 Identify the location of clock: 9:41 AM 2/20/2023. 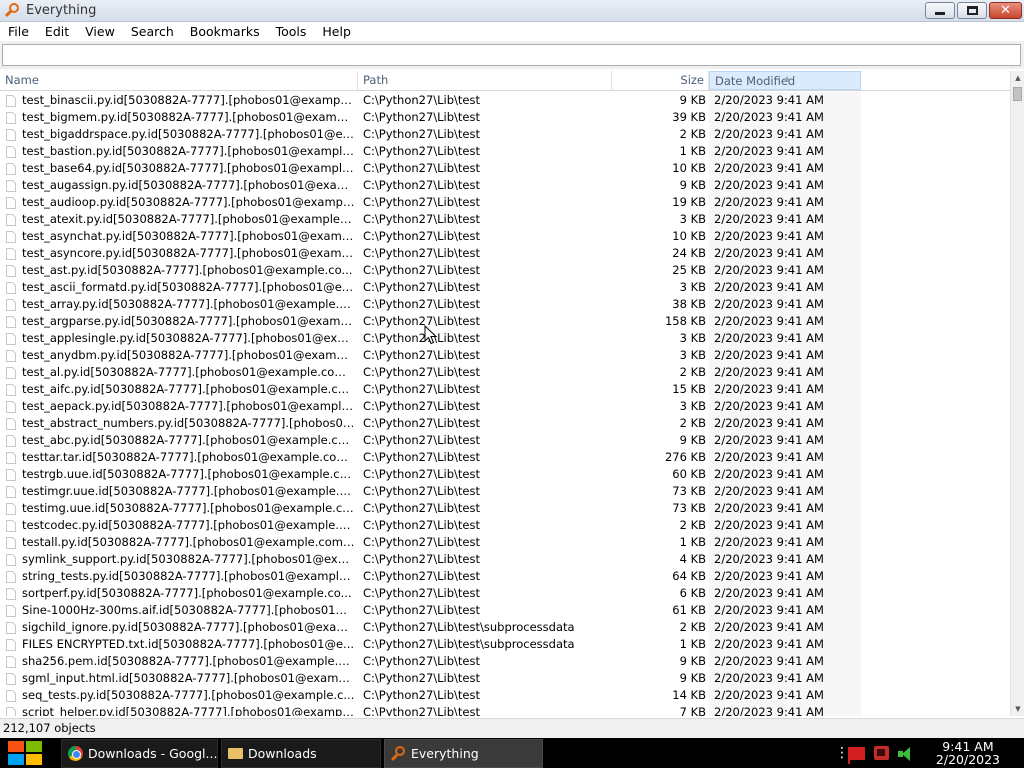
(968, 753).